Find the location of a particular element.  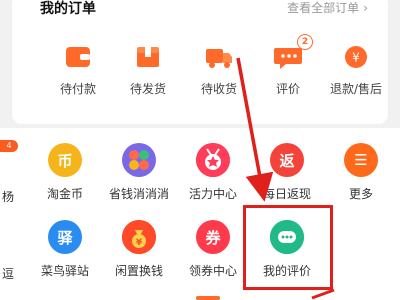

money-bag-icon: ¥ is located at coordinates (139, 237).